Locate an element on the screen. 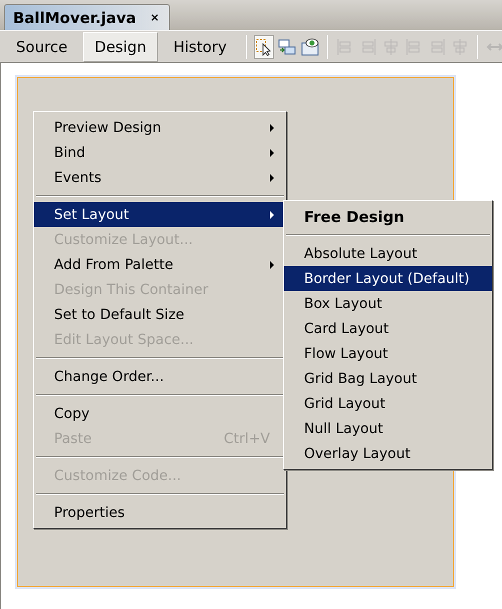 The image size is (502, 609). menu-item: Events is located at coordinates (160, 177).